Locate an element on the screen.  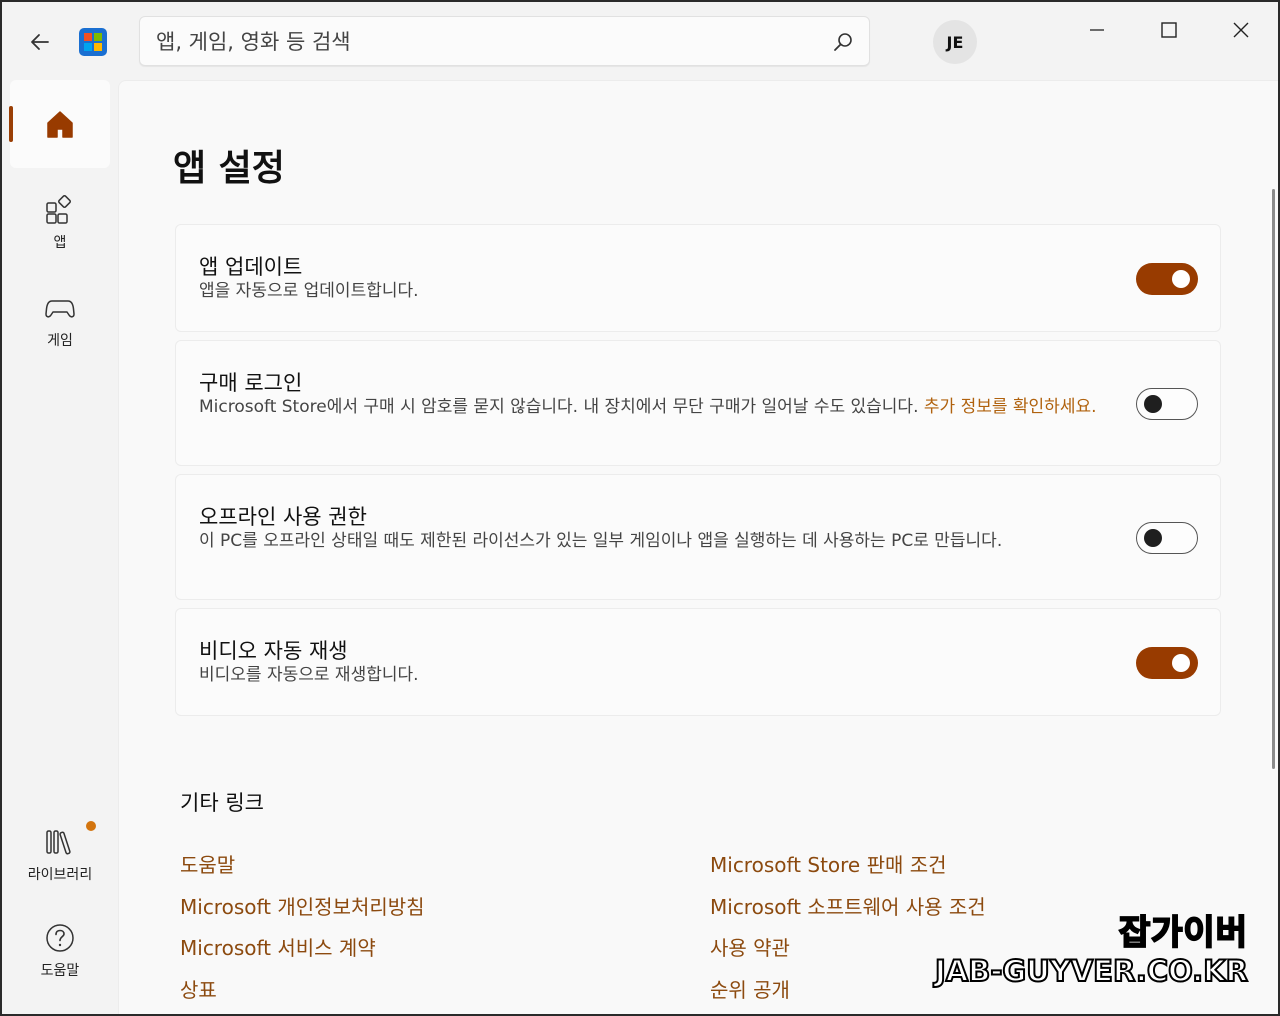
vertical-scrollbar is located at coordinates (1273, 479).